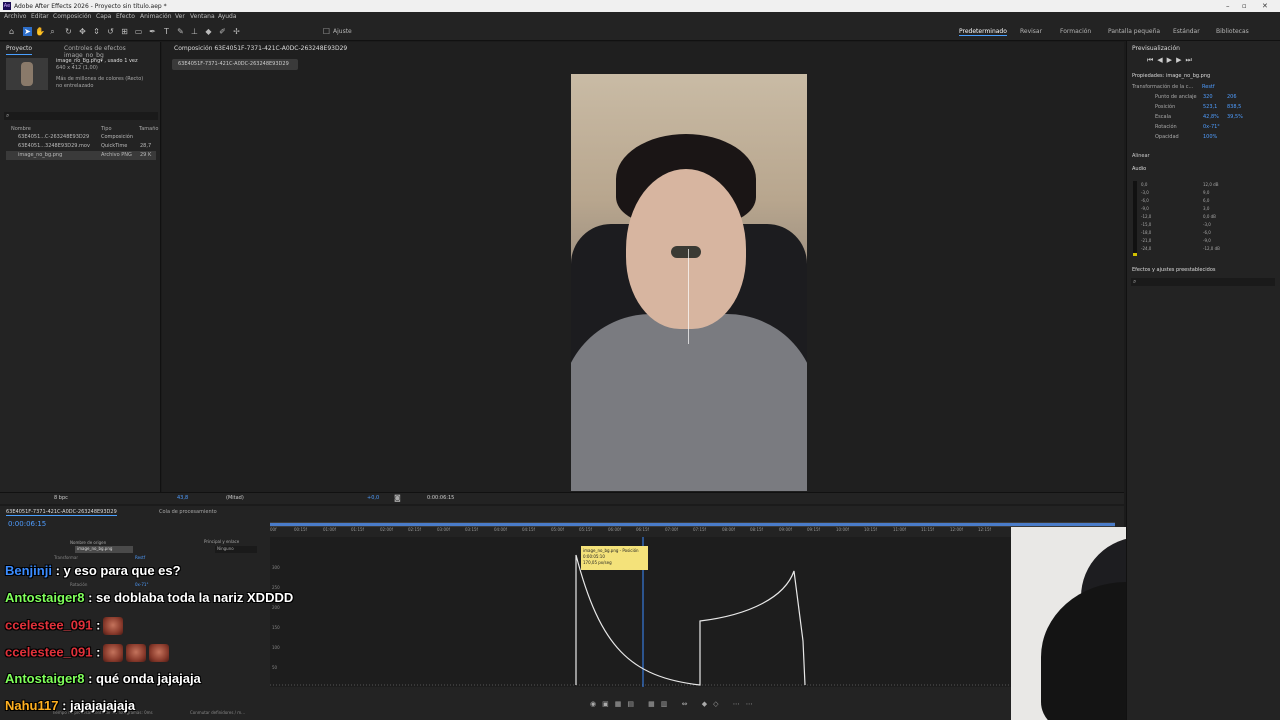 The width and height of the screenshot is (1280, 720). What do you see at coordinates (81, 146) in the screenshot?
I see `project-item: 63E4051...3248E93D29.mov QuickTime 28,7` at bounding box center [81, 146].